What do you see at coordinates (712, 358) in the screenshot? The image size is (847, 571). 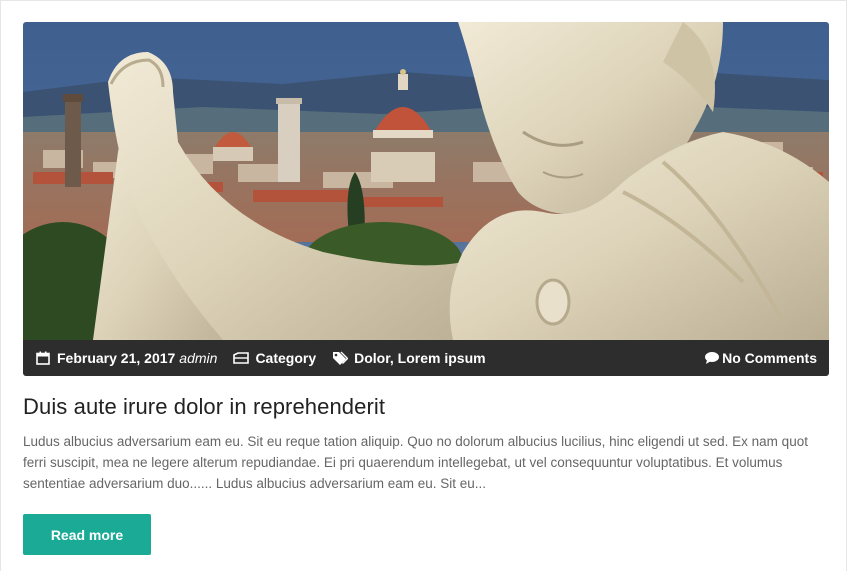 I see `comment-icon` at bounding box center [712, 358].